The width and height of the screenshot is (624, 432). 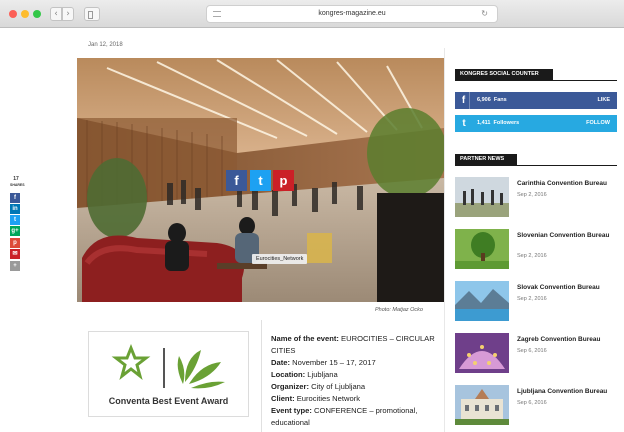 I want to click on news-title: Slovak Convention Bureau, so click(x=567, y=287).